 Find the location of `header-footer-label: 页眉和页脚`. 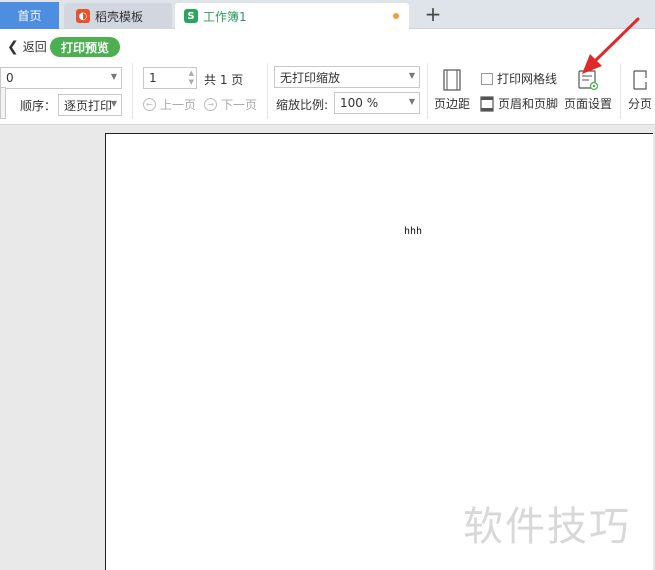

header-footer-label: 页眉和页脚 is located at coordinates (528, 104).